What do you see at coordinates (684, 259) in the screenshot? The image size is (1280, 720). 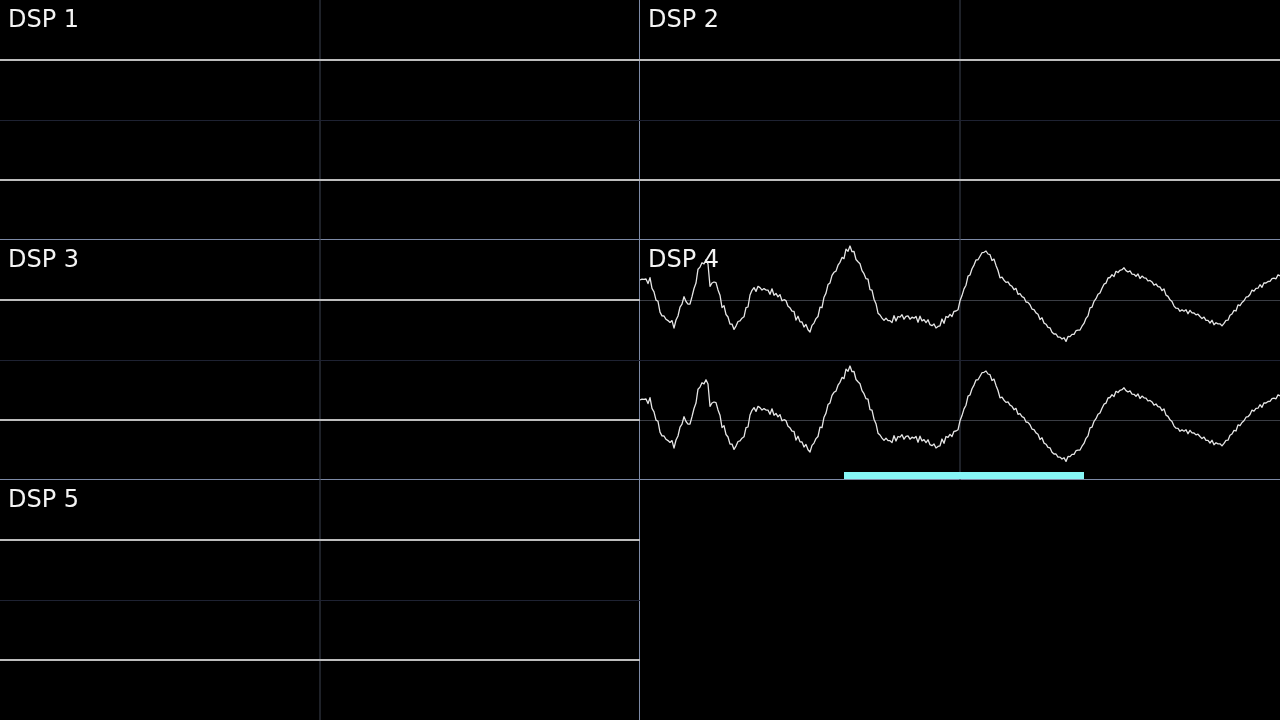 I see `panel-title: DSP 4` at bounding box center [684, 259].